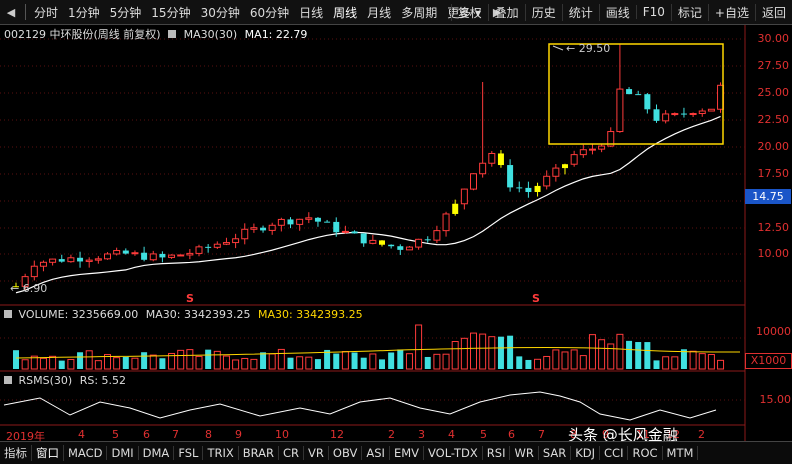  Describe the element at coordinates (421, 434) in the screenshot. I see `date-tick: 3` at that location.